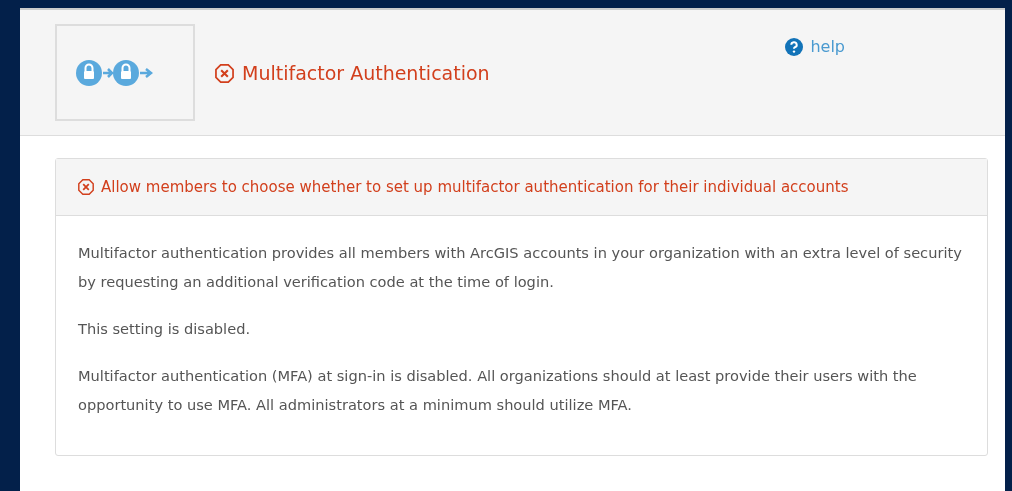  What do you see at coordinates (794, 46) in the screenshot?
I see `help-icon` at bounding box center [794, 46].